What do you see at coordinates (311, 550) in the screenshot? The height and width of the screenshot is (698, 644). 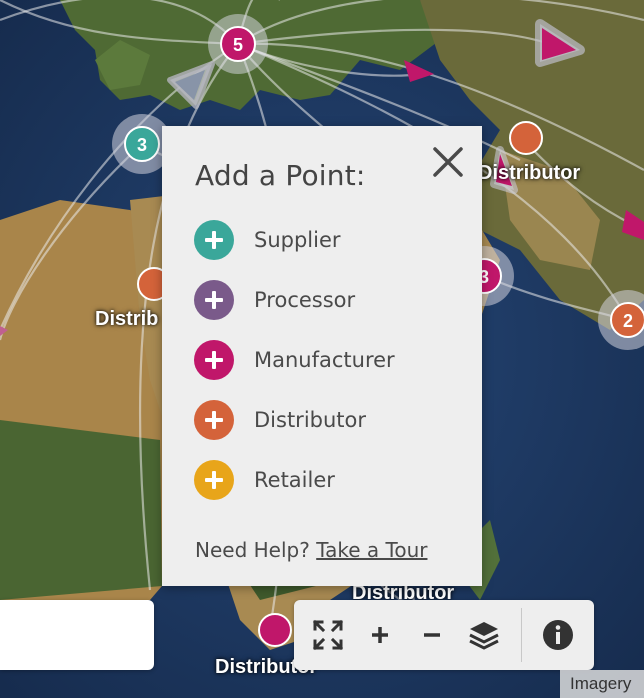 I see `help-text: Need Help? Take a Tour` at bounding box center [311, 550].